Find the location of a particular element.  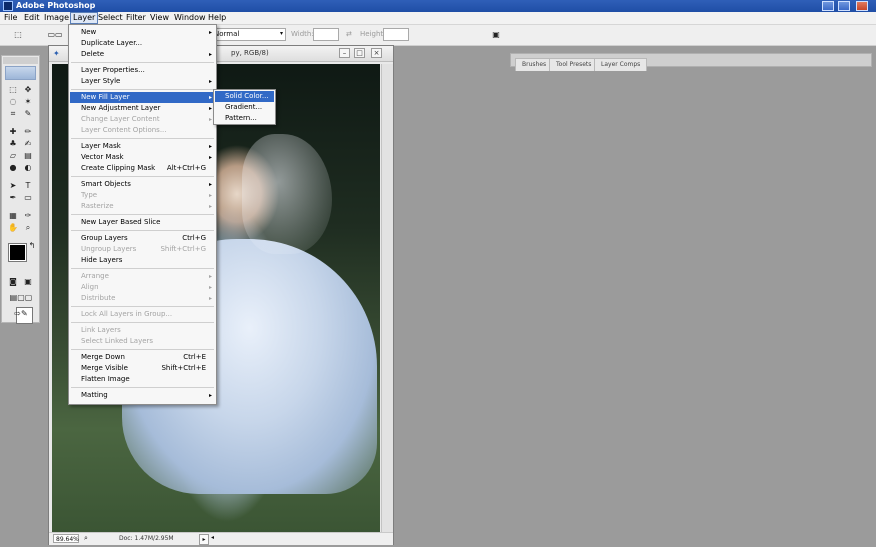

hand-tool-icon: ✋ is located at coordinates (13, 227).